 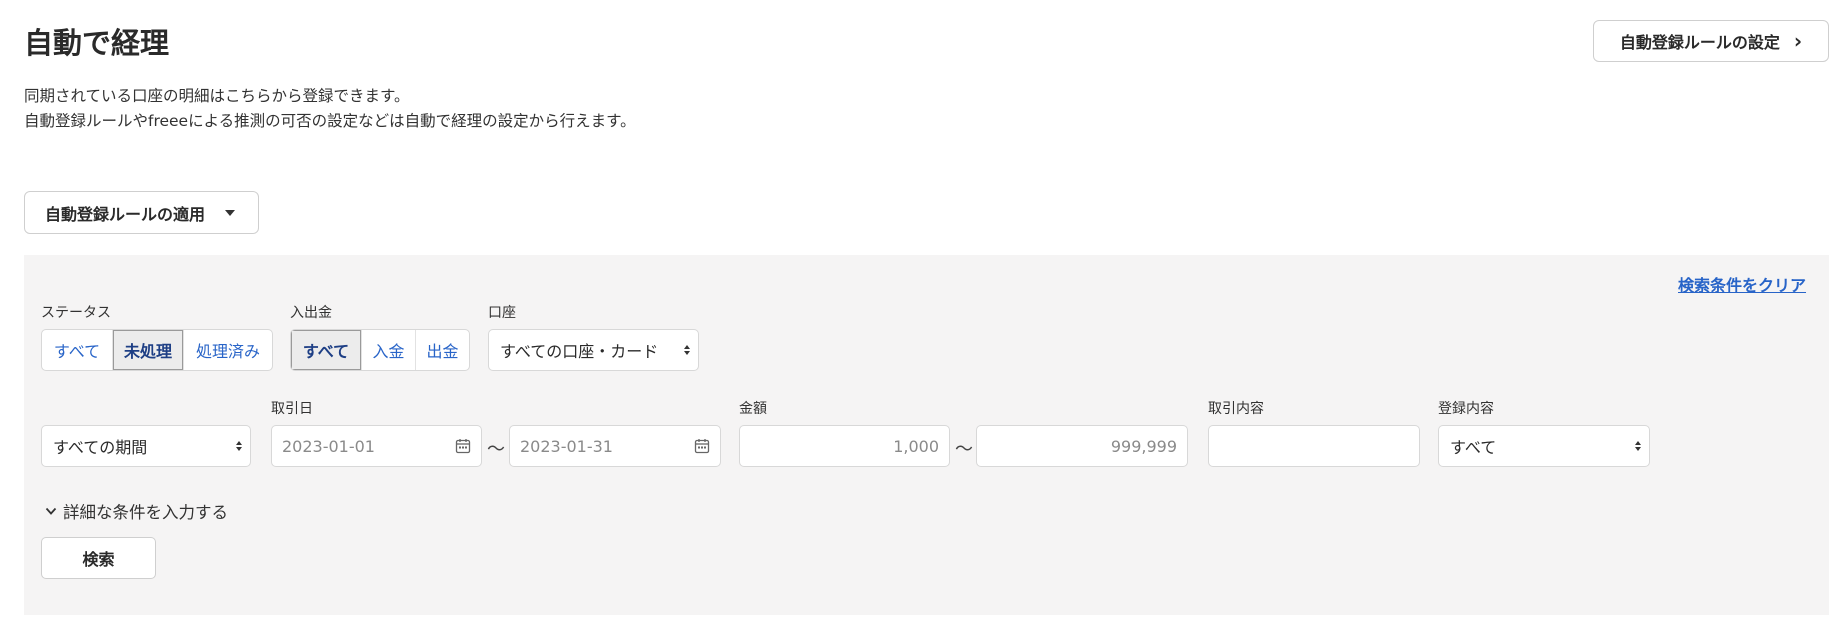 I want to click on inout-option-withdrawal: 出金, so click(x=442, y=350).